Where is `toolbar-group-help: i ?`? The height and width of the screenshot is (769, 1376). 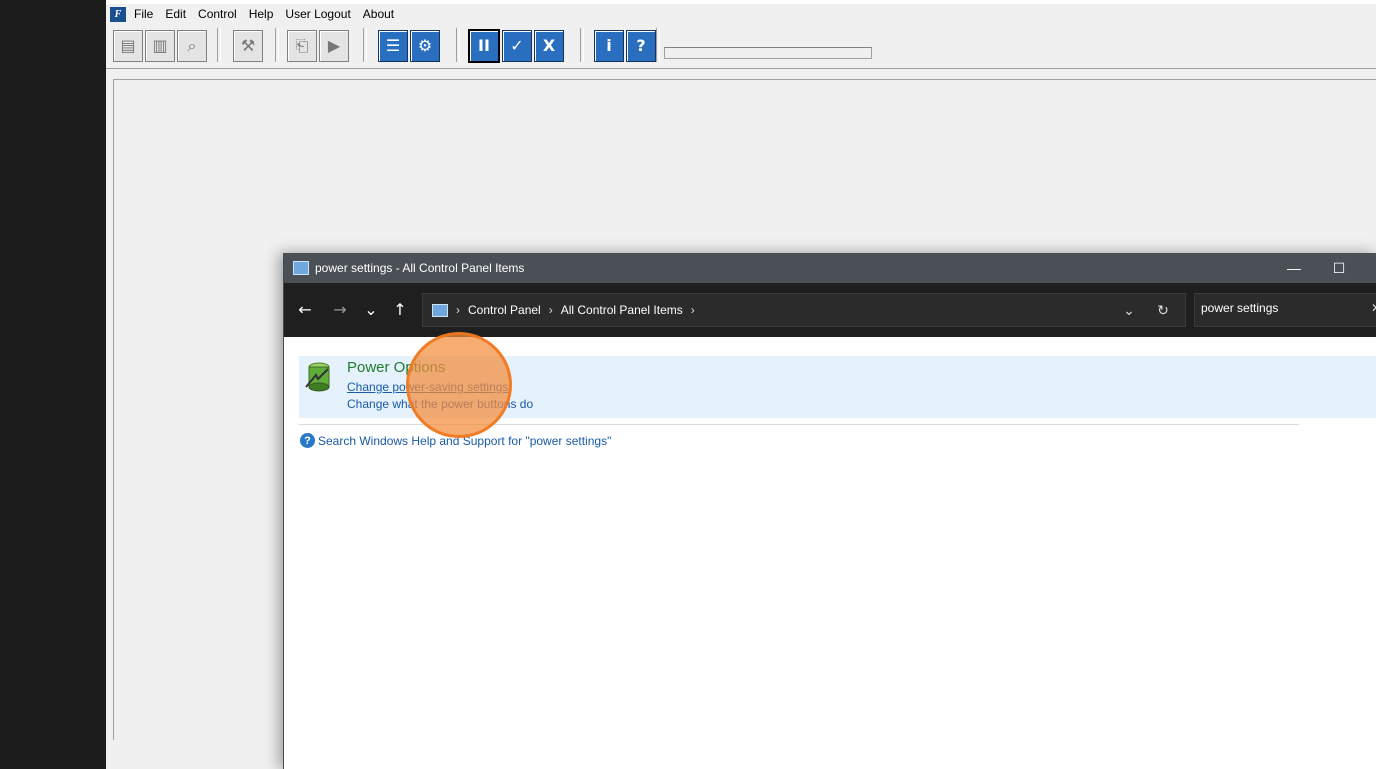
toolbar-group-help: i ? is located at coordinates (625, 45).